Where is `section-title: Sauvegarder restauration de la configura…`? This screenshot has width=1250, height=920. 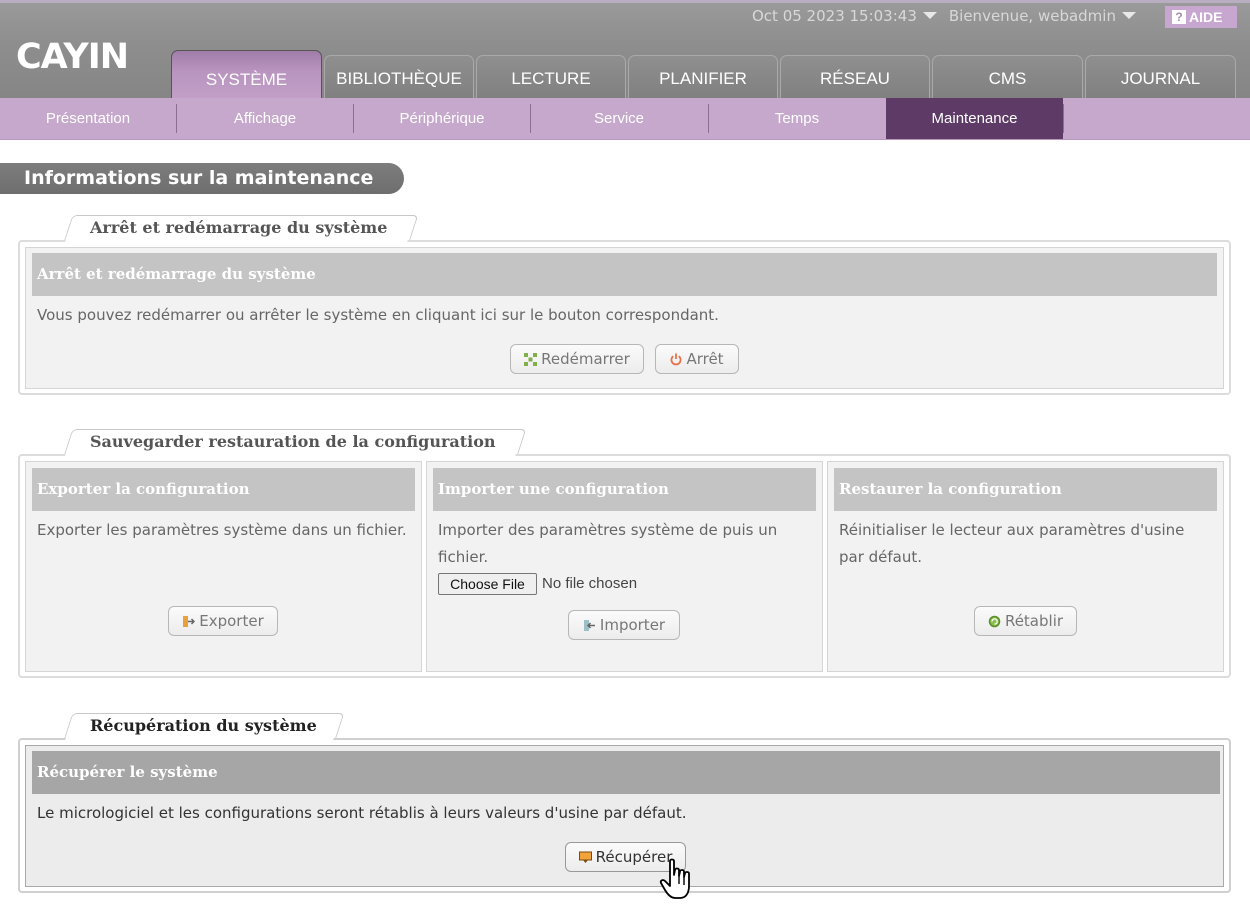
section-title: Sauvegarder restauration de la configura… is located at coordinates (293, 441).